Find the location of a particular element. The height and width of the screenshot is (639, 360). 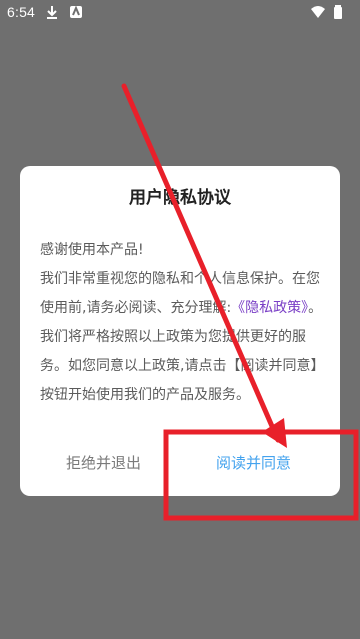

status-time: 6:54 is located at coordinates (21, 12).